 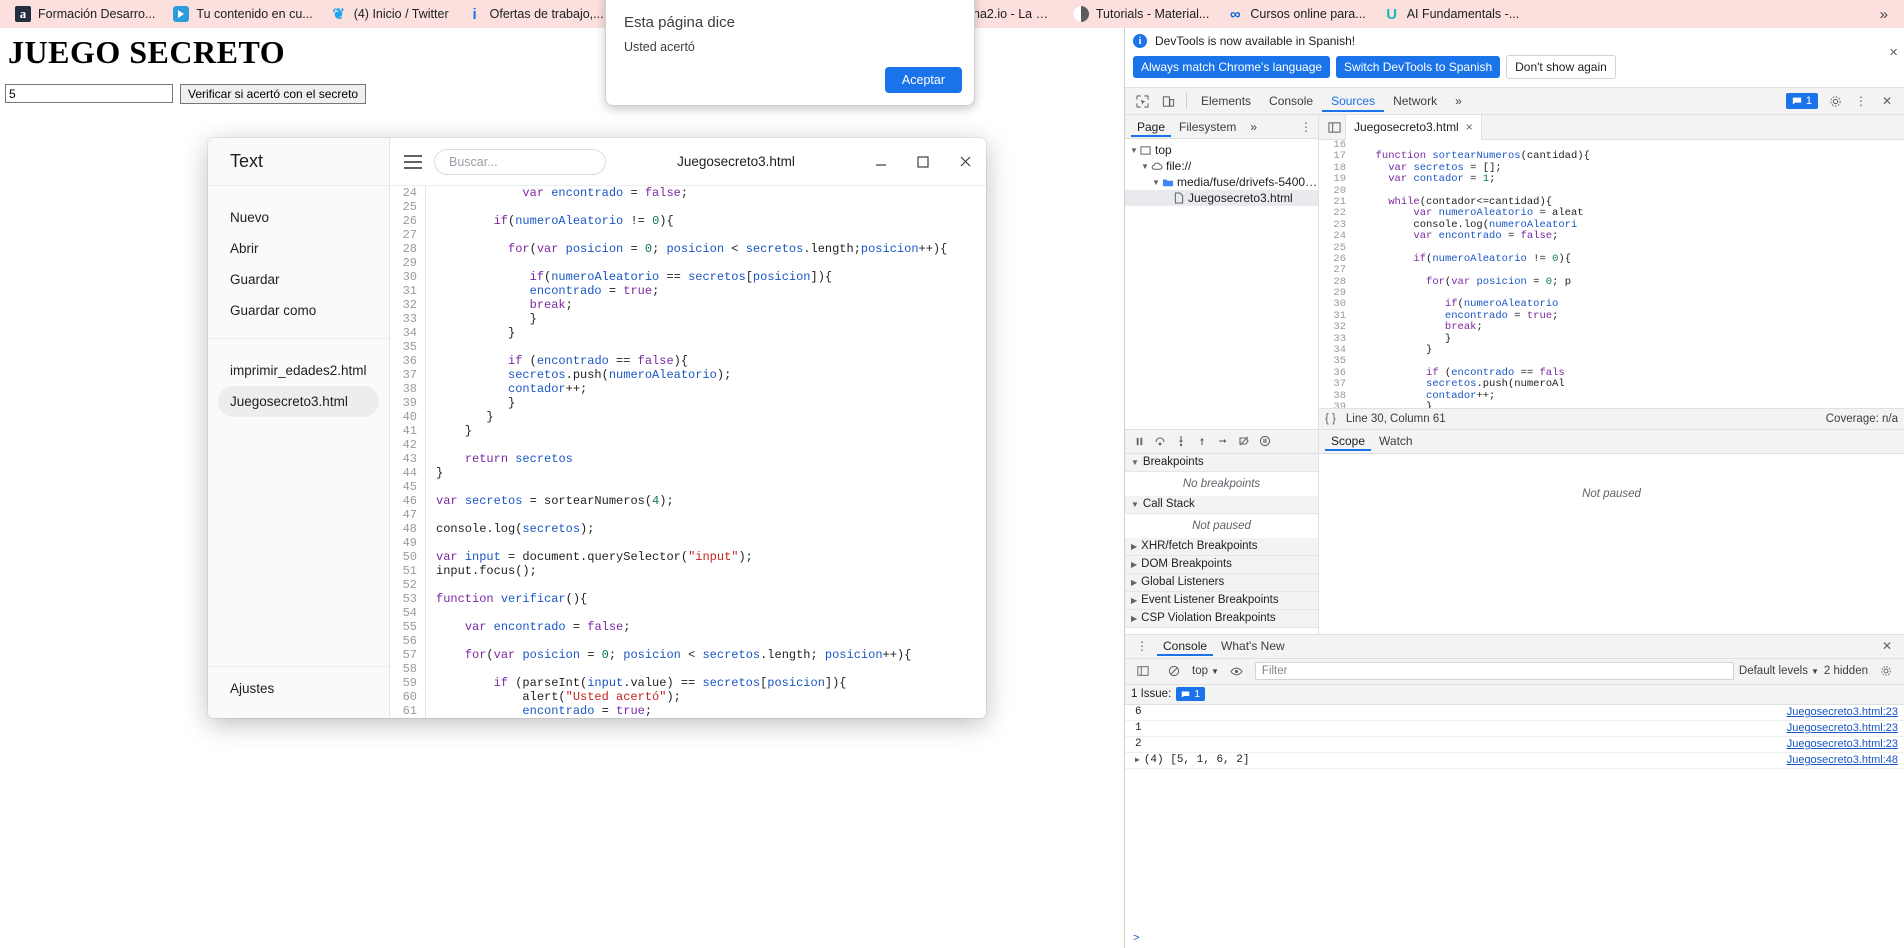 I want to click on code-line: 25, so click(x=688, y=207).